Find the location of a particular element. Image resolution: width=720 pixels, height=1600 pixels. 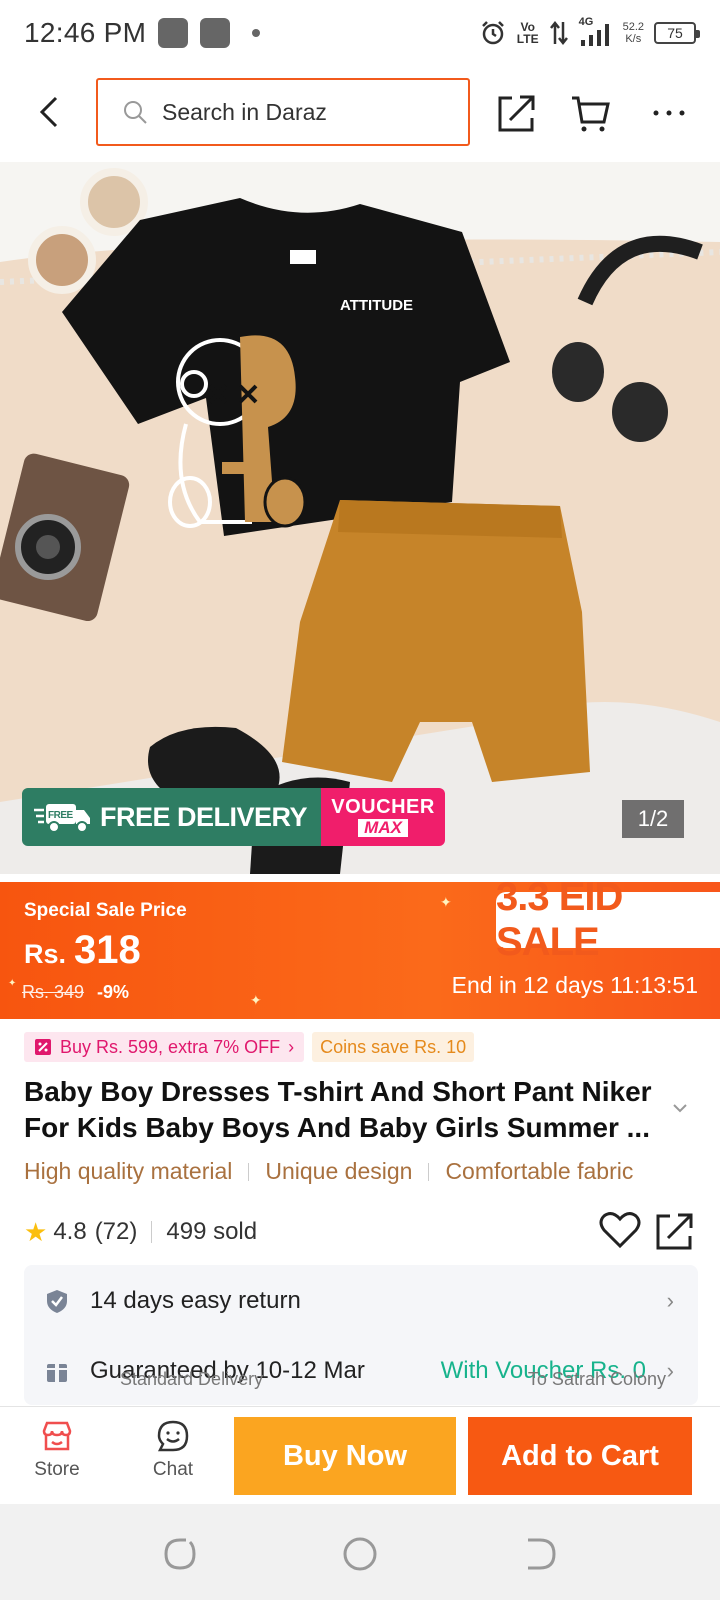

package-icon is located at coordinates (57, 1371).